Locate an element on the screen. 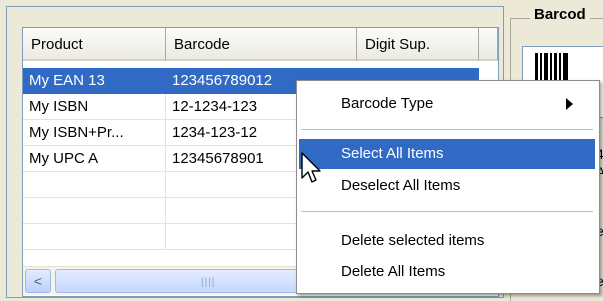 The image size is (603, 301). chevron-right-icon is located at coordinates (569, 104).